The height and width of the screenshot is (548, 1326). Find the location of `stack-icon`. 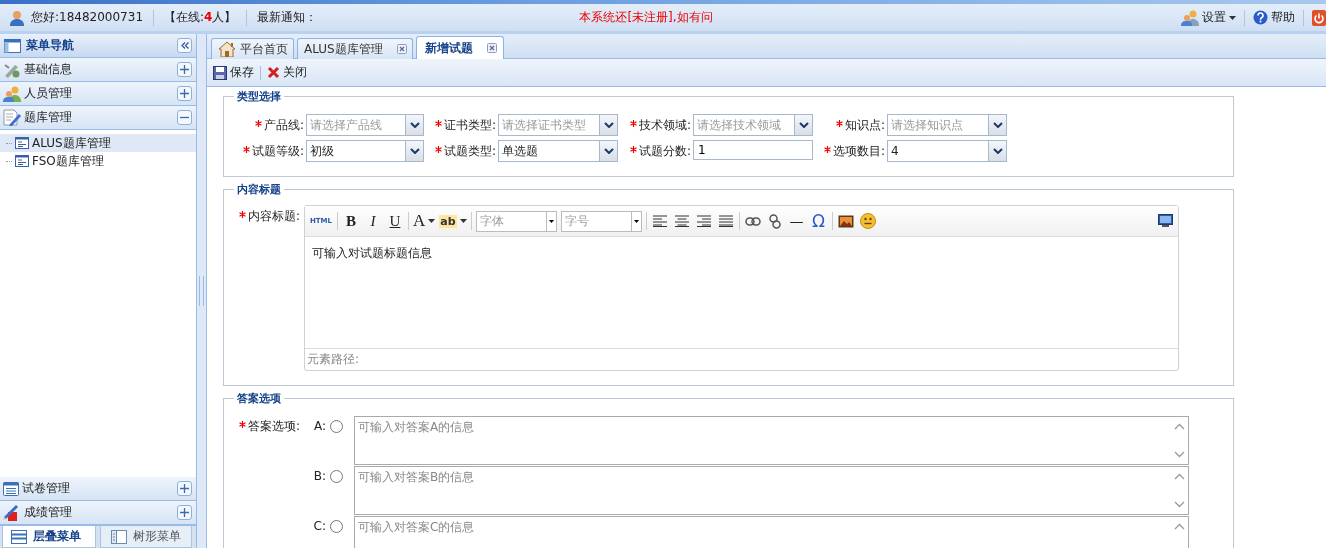

stack-icon is located at coordinates (19, 536).